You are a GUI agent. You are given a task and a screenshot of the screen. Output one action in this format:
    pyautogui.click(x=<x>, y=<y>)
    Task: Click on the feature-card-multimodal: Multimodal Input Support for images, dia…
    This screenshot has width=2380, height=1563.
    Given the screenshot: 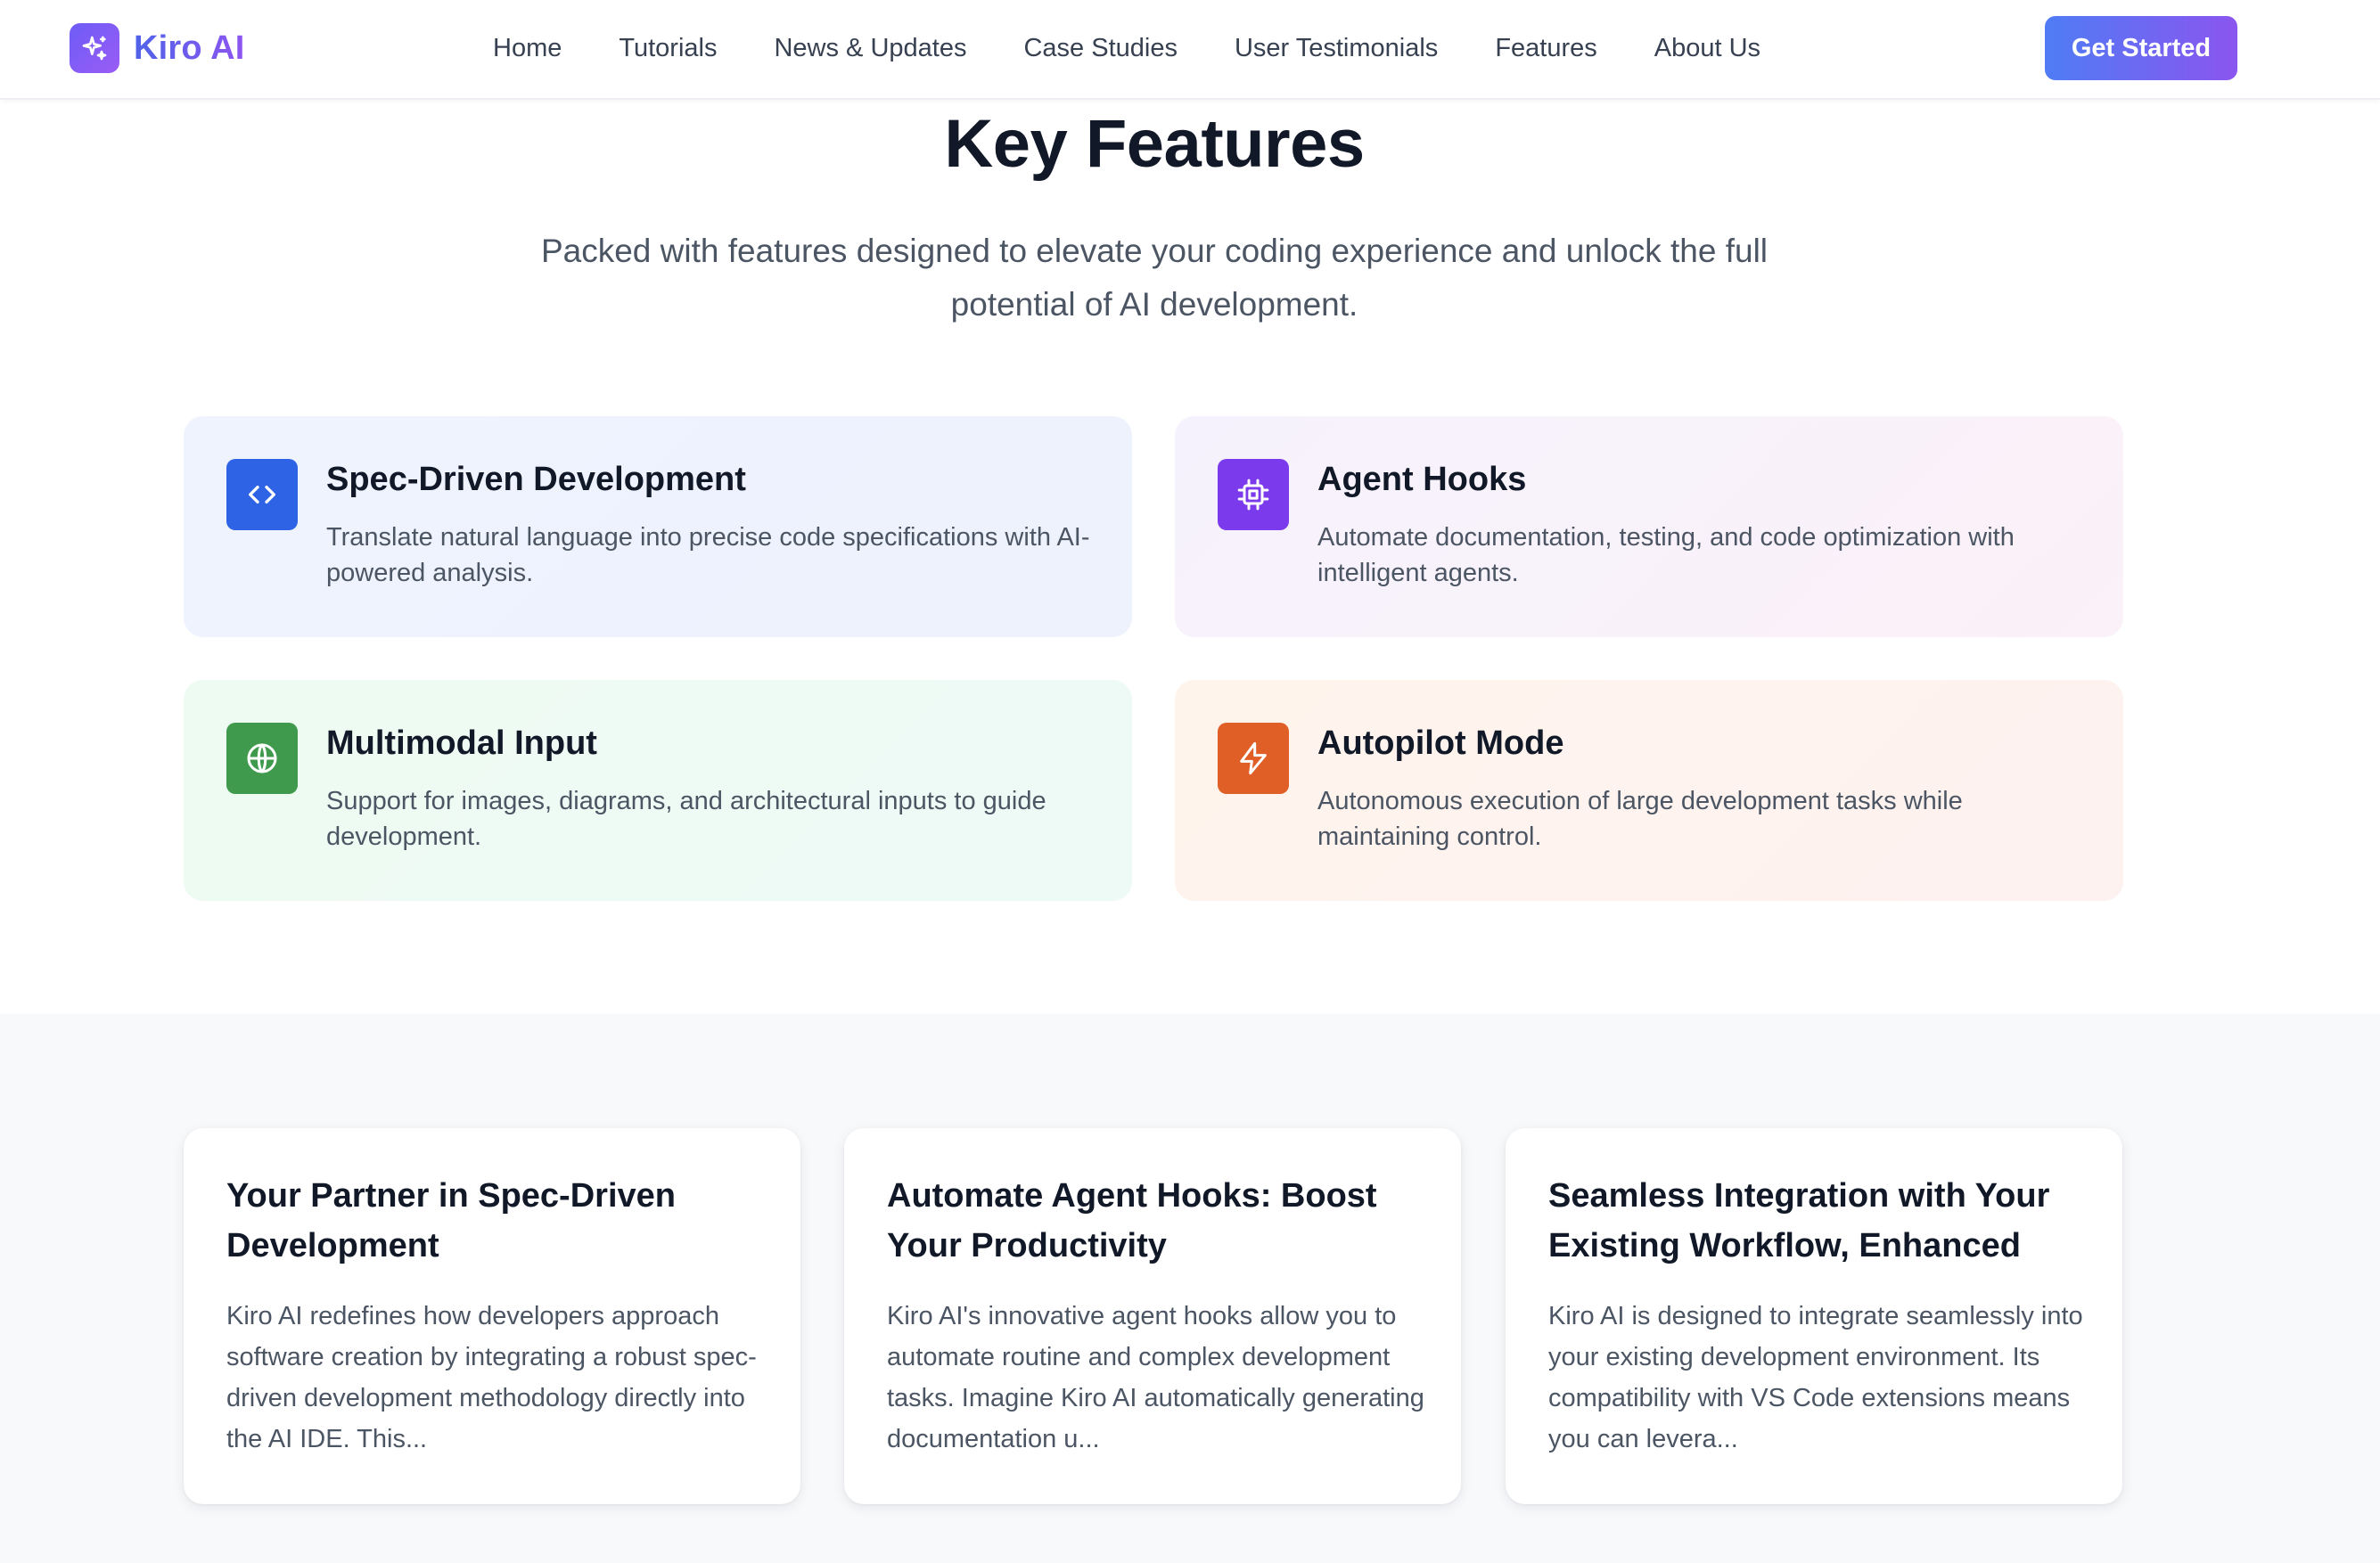 What is the action you would take?
    pyautogui.click(x=658, y=790)
    